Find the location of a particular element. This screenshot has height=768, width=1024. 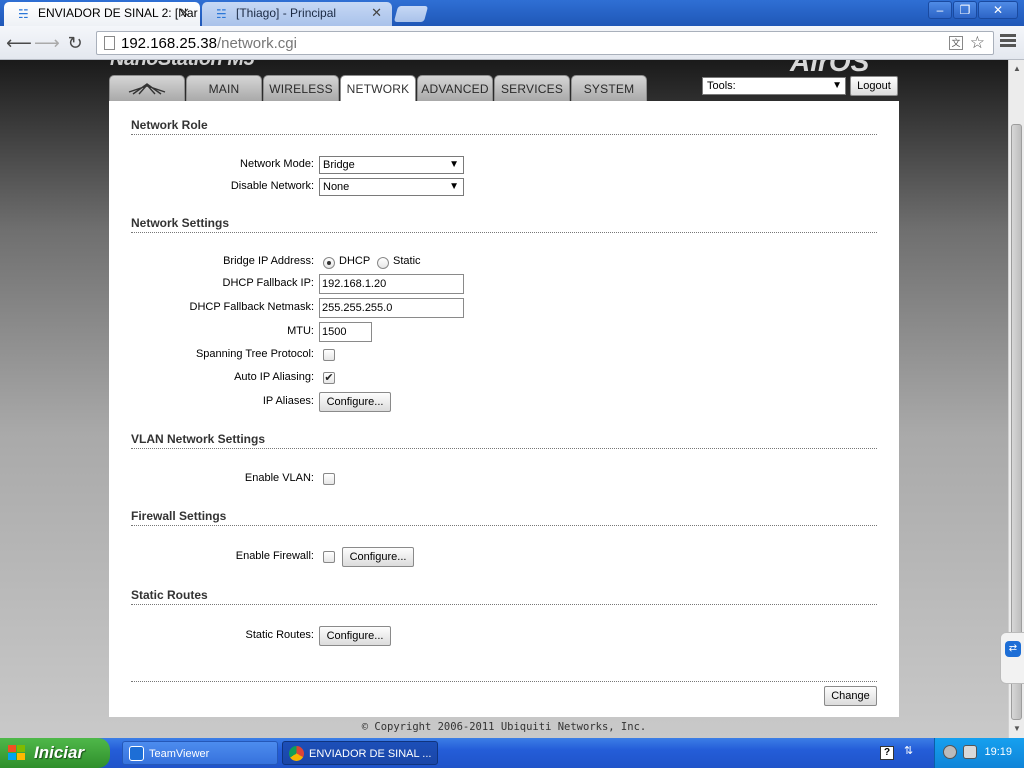

mtu-label: MTU: is located at coordinates (300, 331).